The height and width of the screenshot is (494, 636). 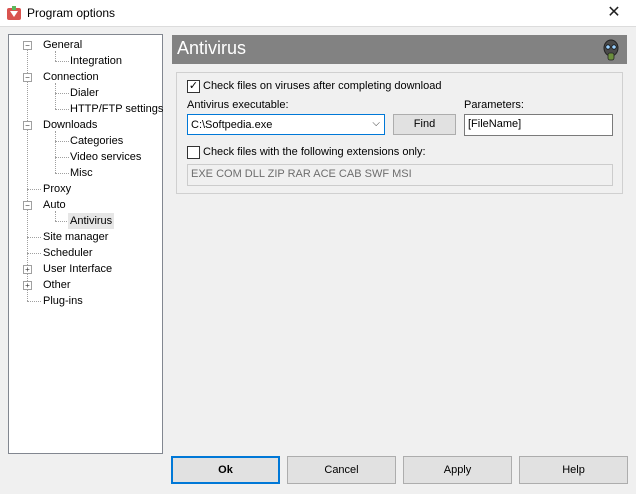 I want to click on tree-item-downloads: Downloads, so click(x=70, y=125).